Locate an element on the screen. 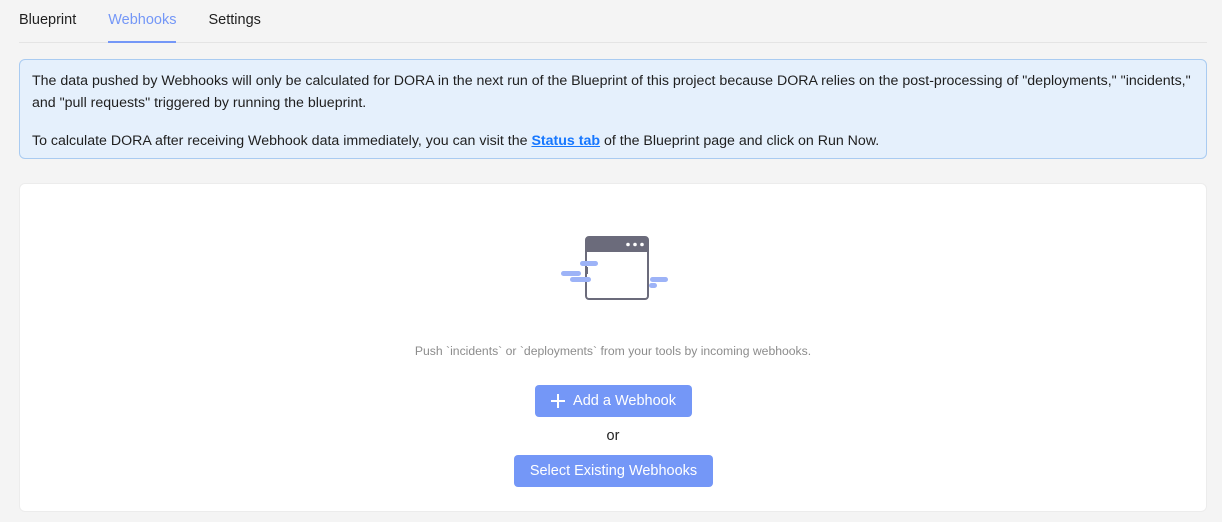  or-separator: or is located at coordinates (613, 436).